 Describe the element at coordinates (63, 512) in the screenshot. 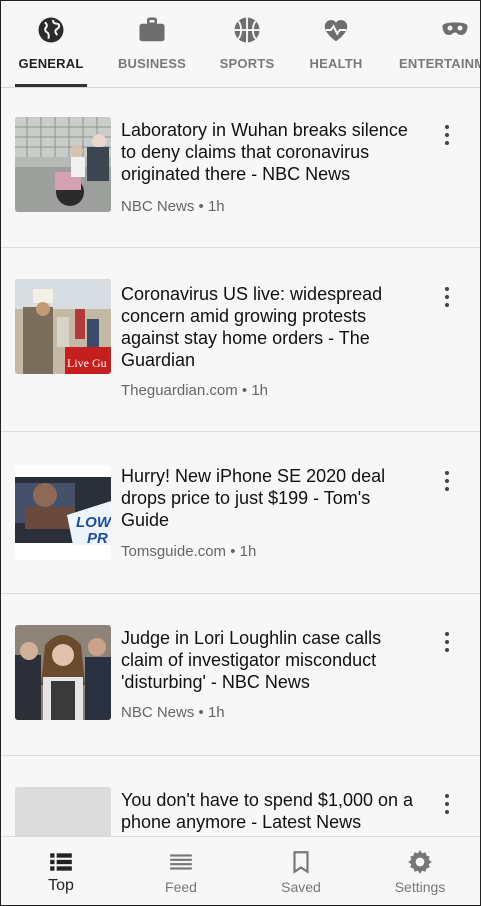

I see `article-thumbnail: LOW PR` at that location.